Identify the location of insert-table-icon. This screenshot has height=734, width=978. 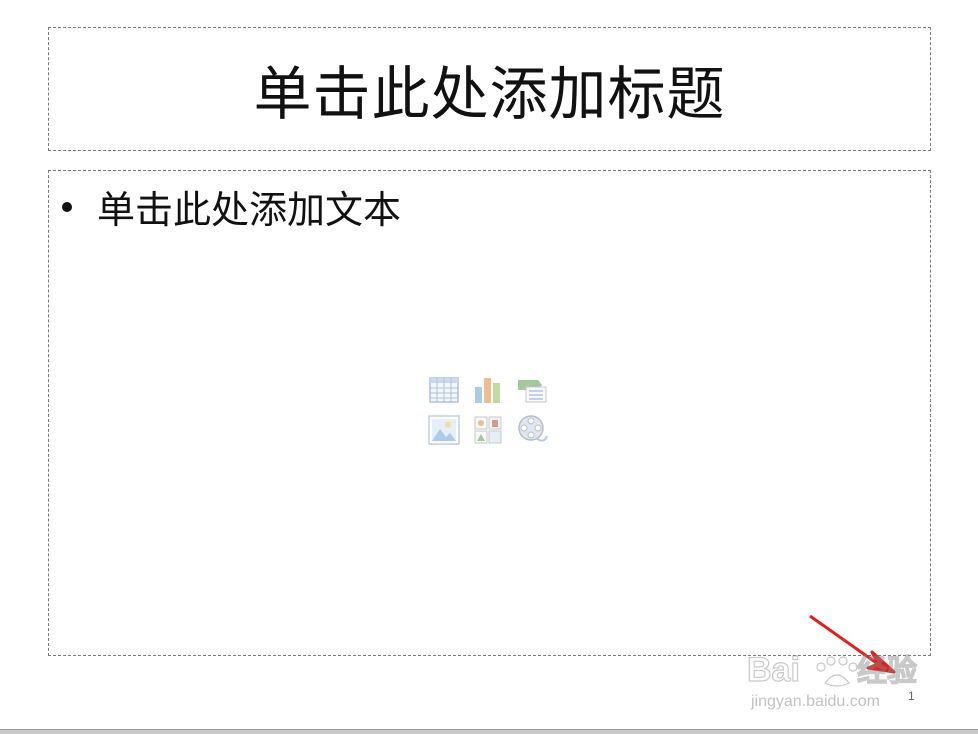
(444, 390).